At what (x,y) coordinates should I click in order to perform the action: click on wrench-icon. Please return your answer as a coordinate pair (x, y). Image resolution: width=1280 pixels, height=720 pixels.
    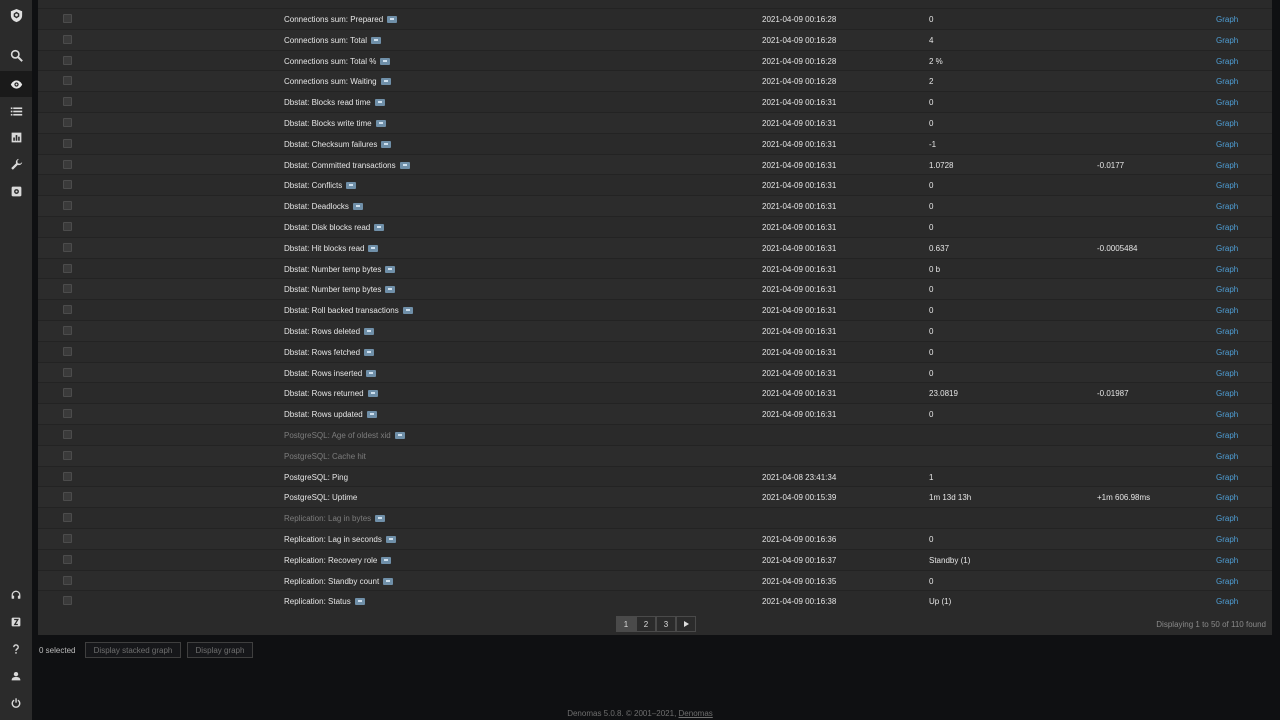
    Looking at the image, I should click on (16, 164).